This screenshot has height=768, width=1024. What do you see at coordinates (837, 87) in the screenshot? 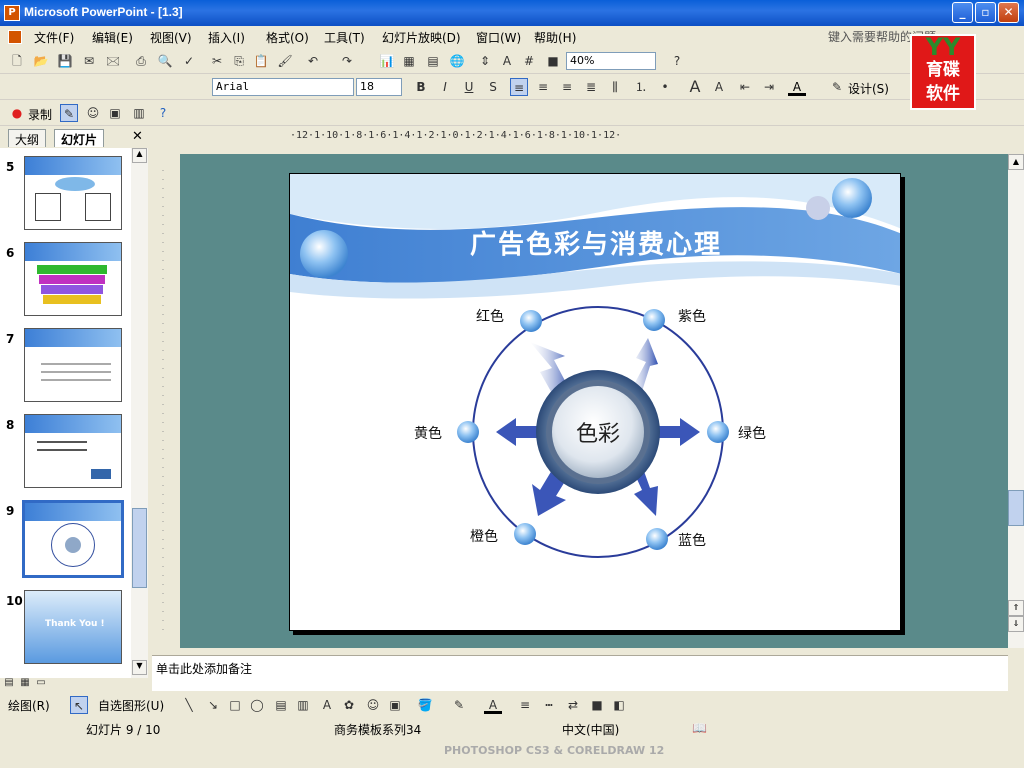
I see `design-icon: ✎` at bounding box center [837, 87].